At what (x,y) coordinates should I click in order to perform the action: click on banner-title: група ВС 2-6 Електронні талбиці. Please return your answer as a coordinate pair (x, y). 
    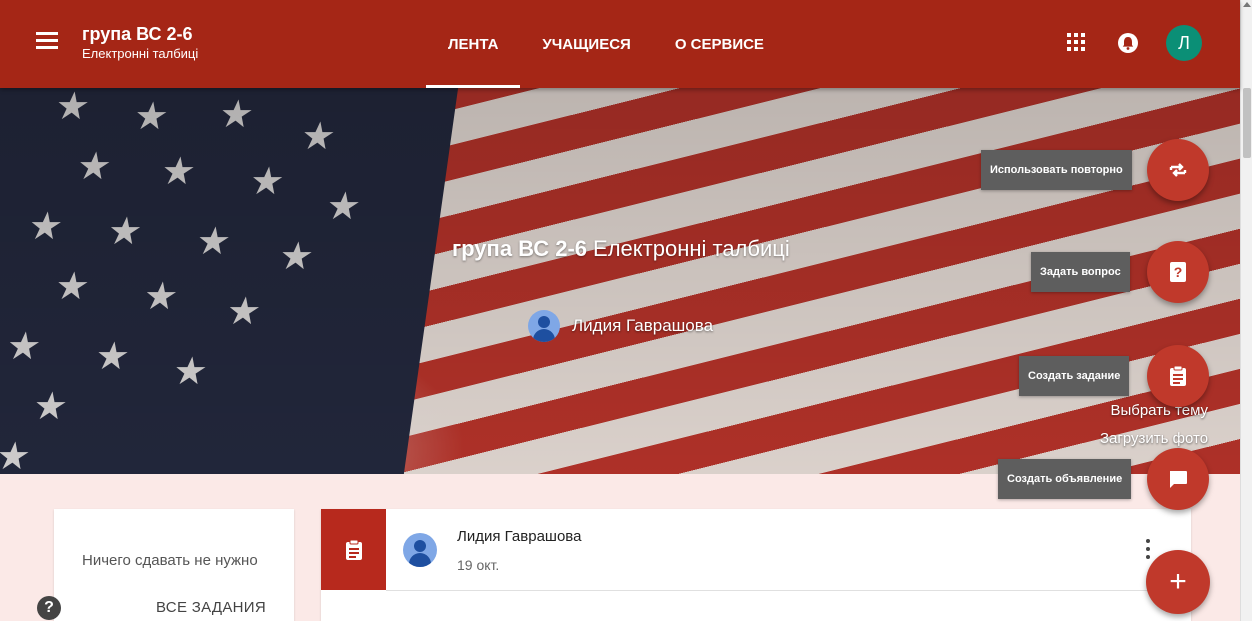
    Looking at the image, I should click on (621, 249).